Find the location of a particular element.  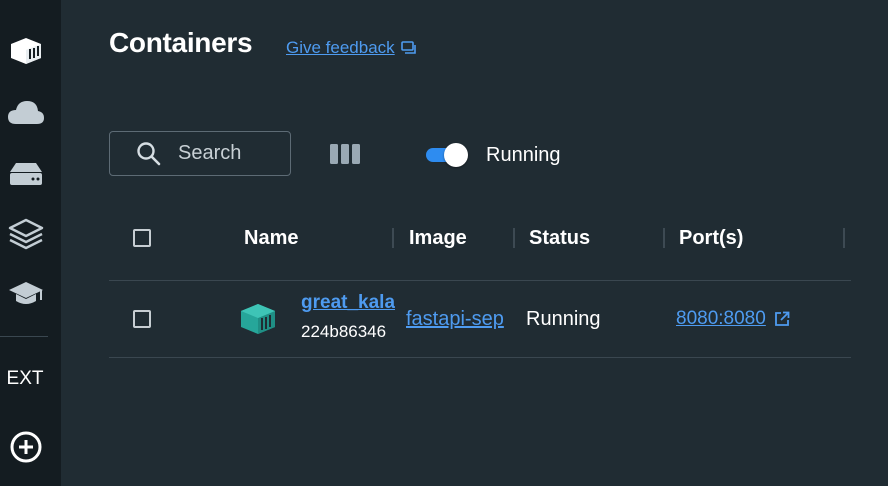

toggle-knob is located at coordinates (456, 155).